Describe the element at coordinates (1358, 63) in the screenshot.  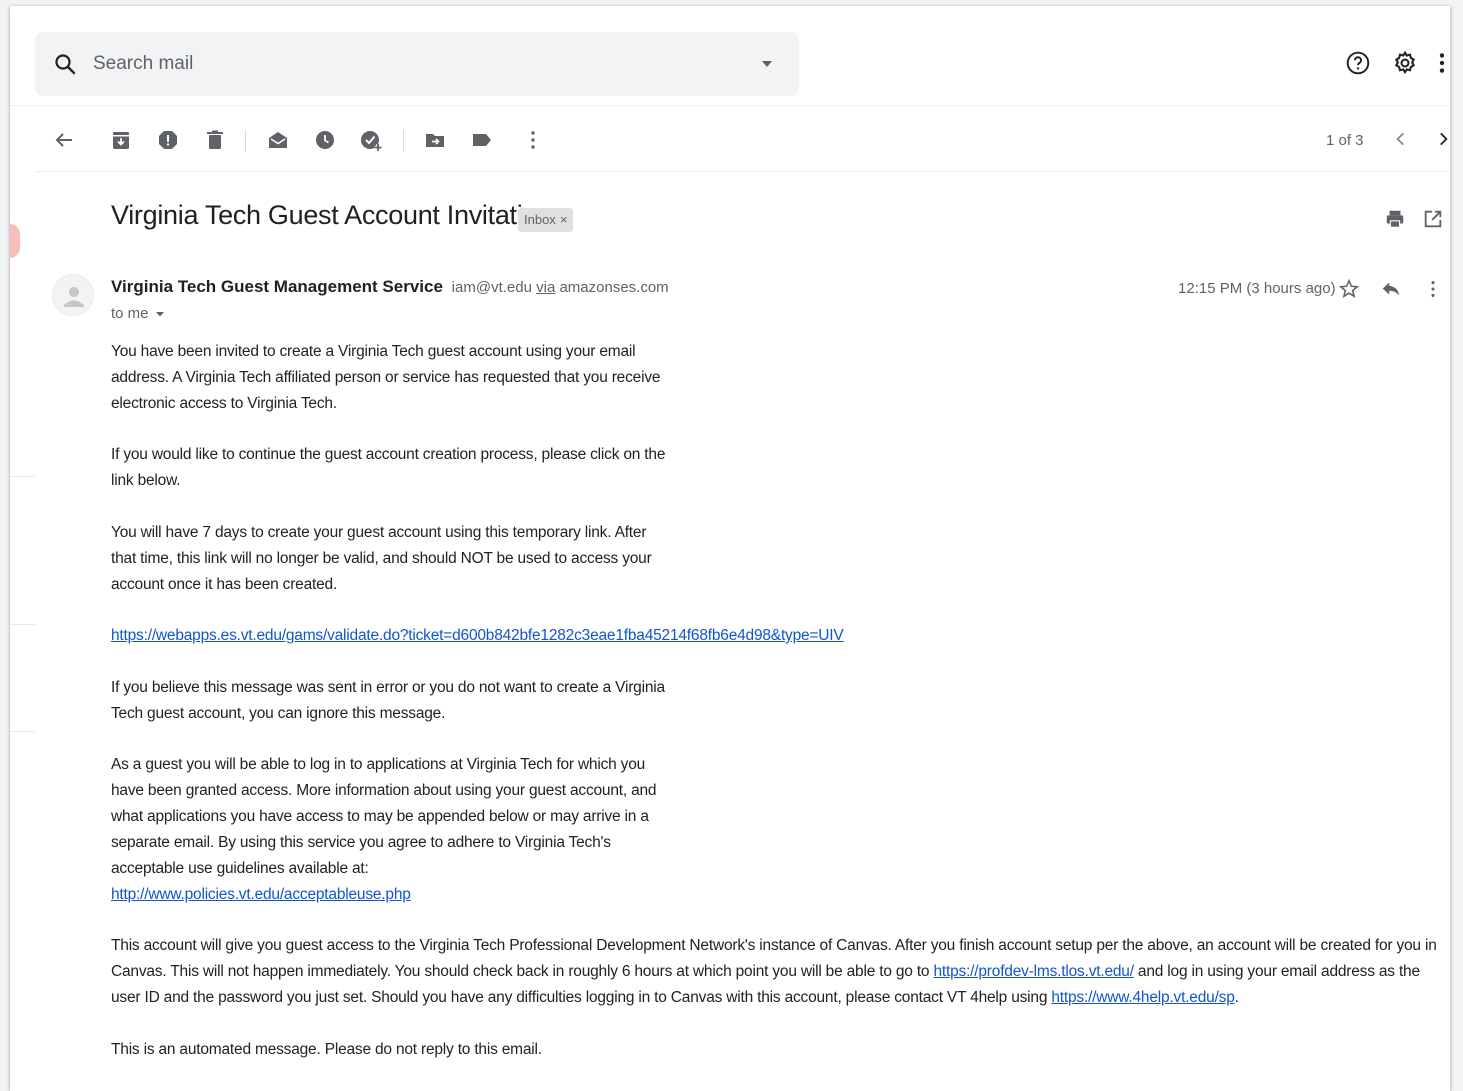
I see `help-icon` at that location.